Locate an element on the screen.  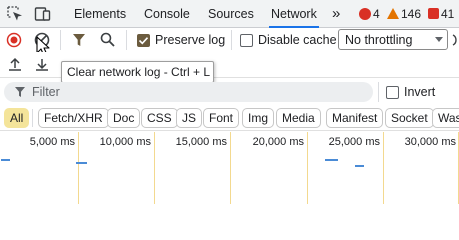
network-conditions-icon is located at coordinates (455, 41).